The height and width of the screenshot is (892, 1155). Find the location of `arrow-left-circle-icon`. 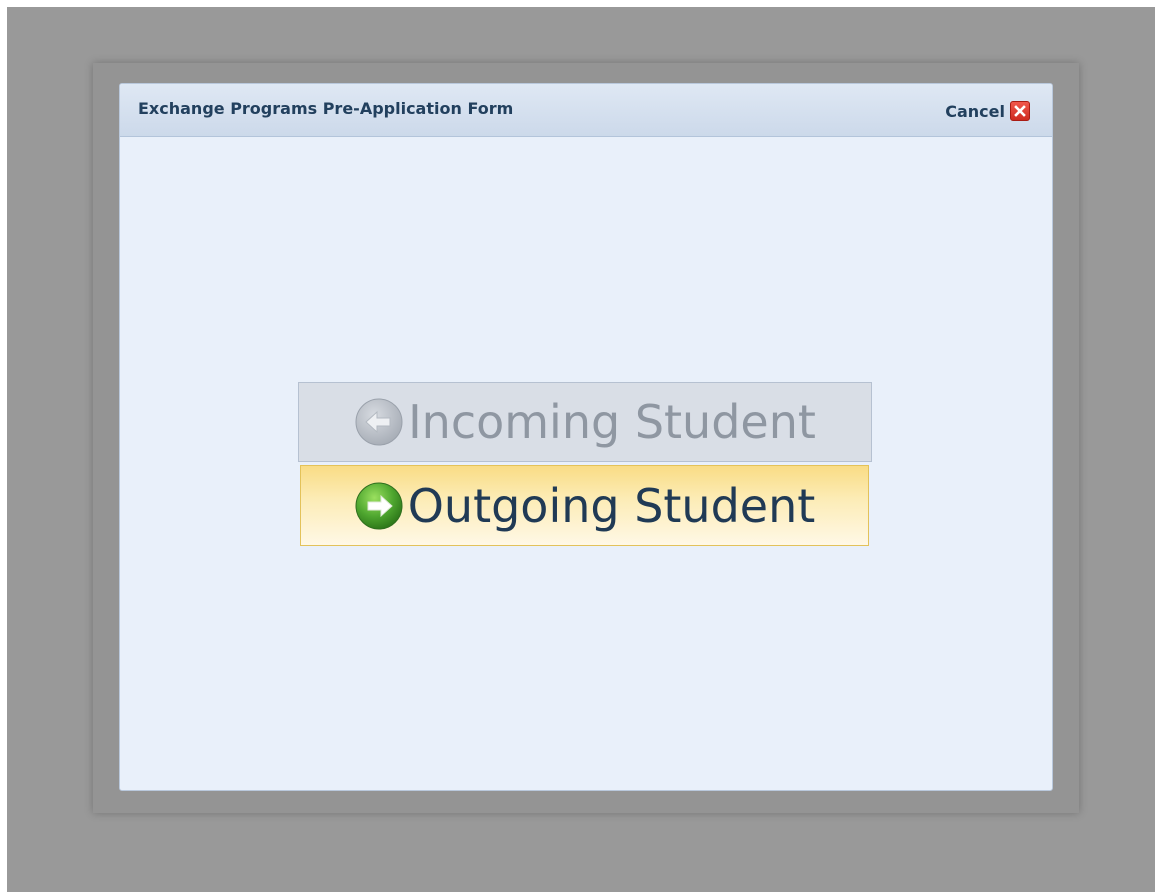

arrow-left-circle-icon is located at coordinates (379, 422).